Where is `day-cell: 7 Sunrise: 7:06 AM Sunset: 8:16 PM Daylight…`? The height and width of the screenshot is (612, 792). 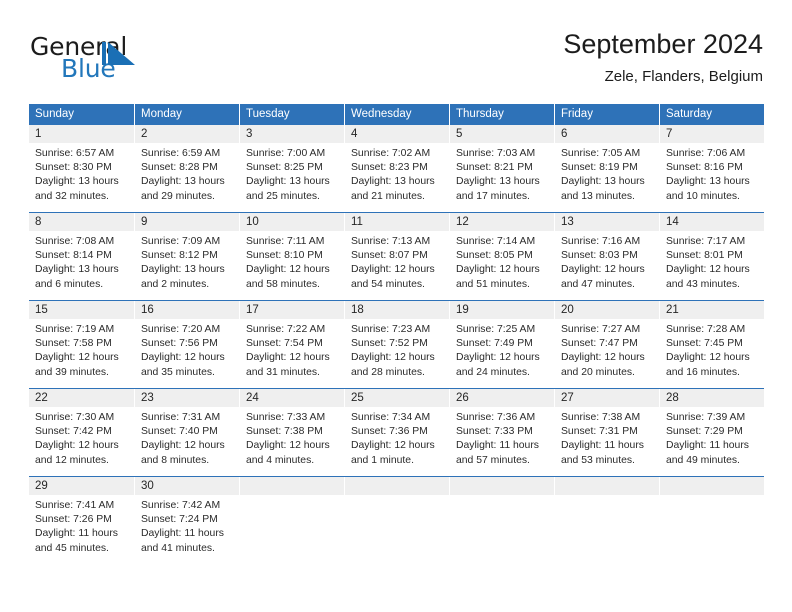 day-cell: 7 Sunrise: 7:06 AM Sunset: 8:16 PM Daylight… is located at coordinates (711, 168).